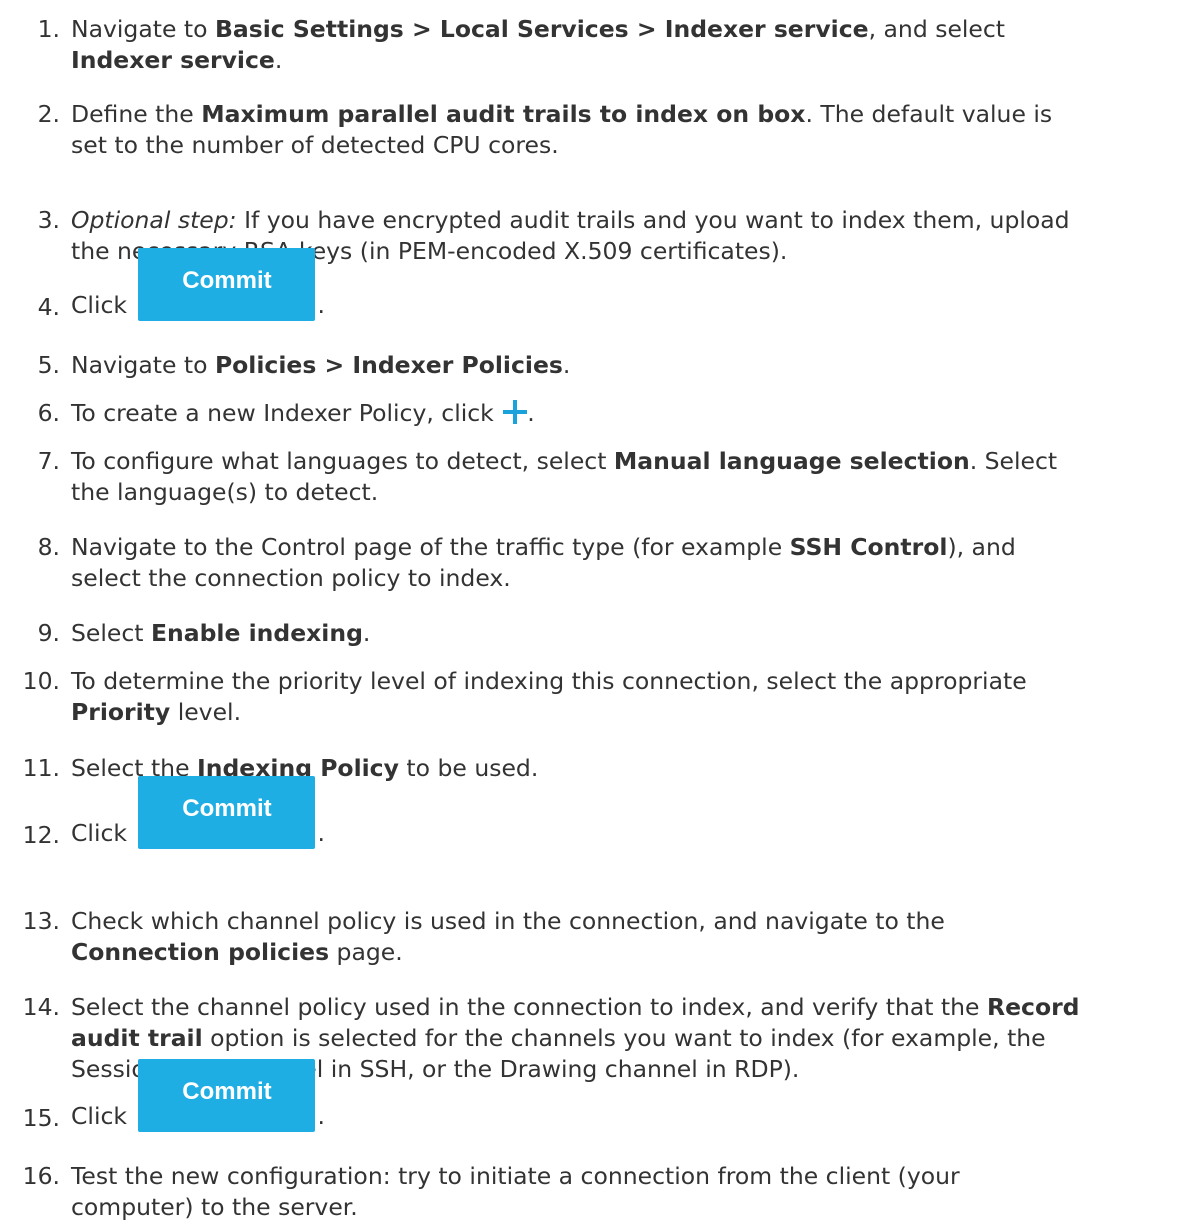  Describe the element at coordinates (631, 712) in the screenshot. I see `step-line: Priority level.` at that location.